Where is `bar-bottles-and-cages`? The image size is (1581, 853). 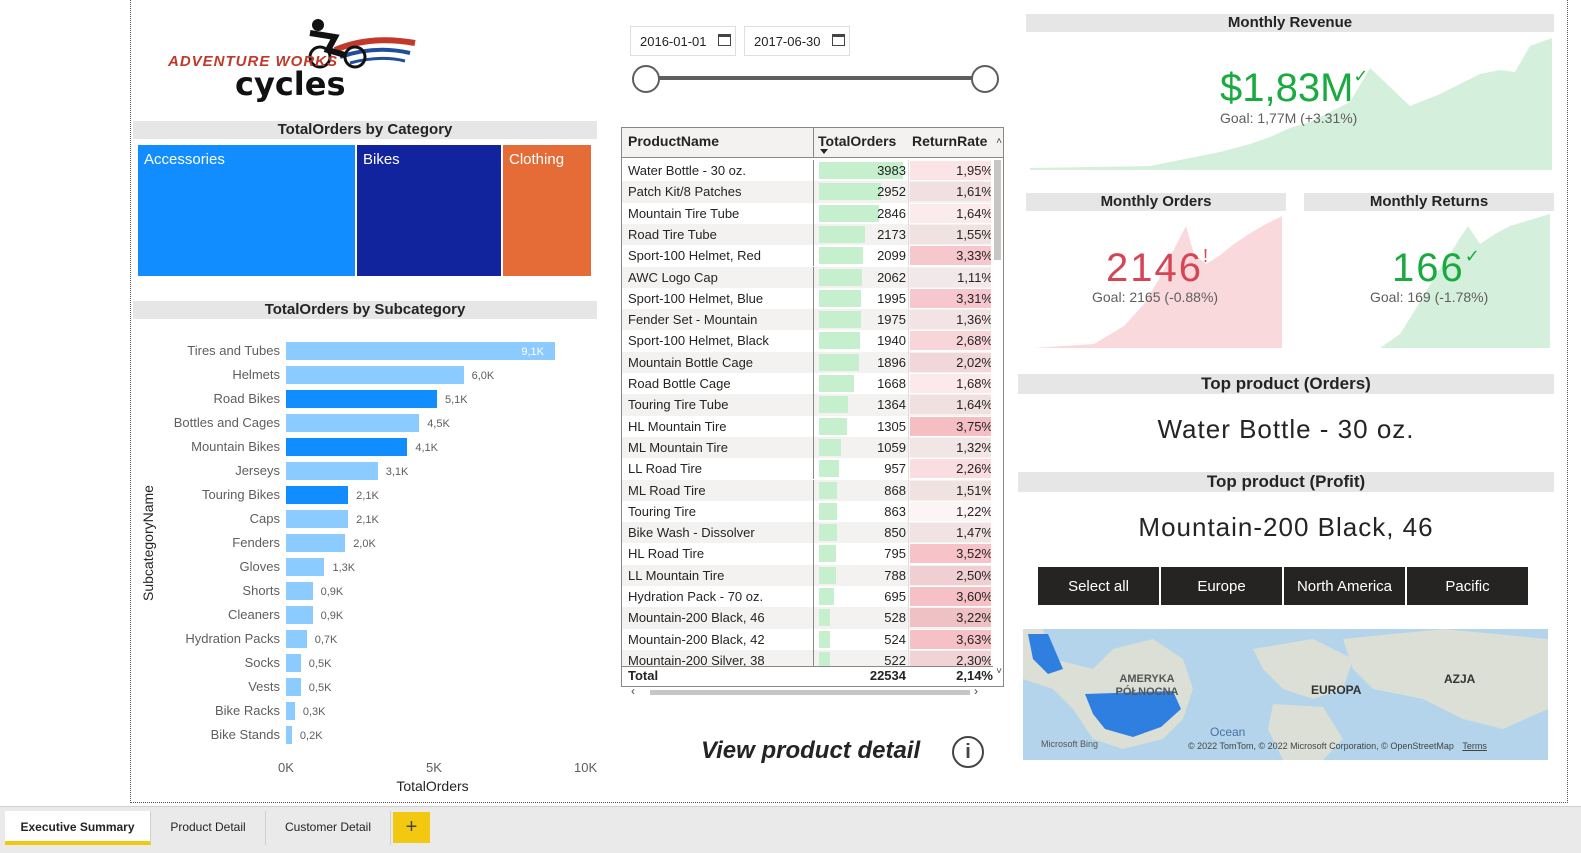 bar-bottles-and-cages is located at coordinates (353, 423).